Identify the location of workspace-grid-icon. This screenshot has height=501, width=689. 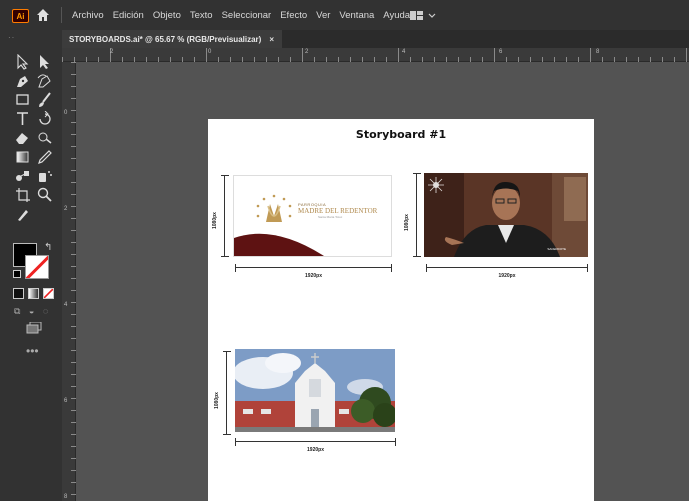
(416, 15).